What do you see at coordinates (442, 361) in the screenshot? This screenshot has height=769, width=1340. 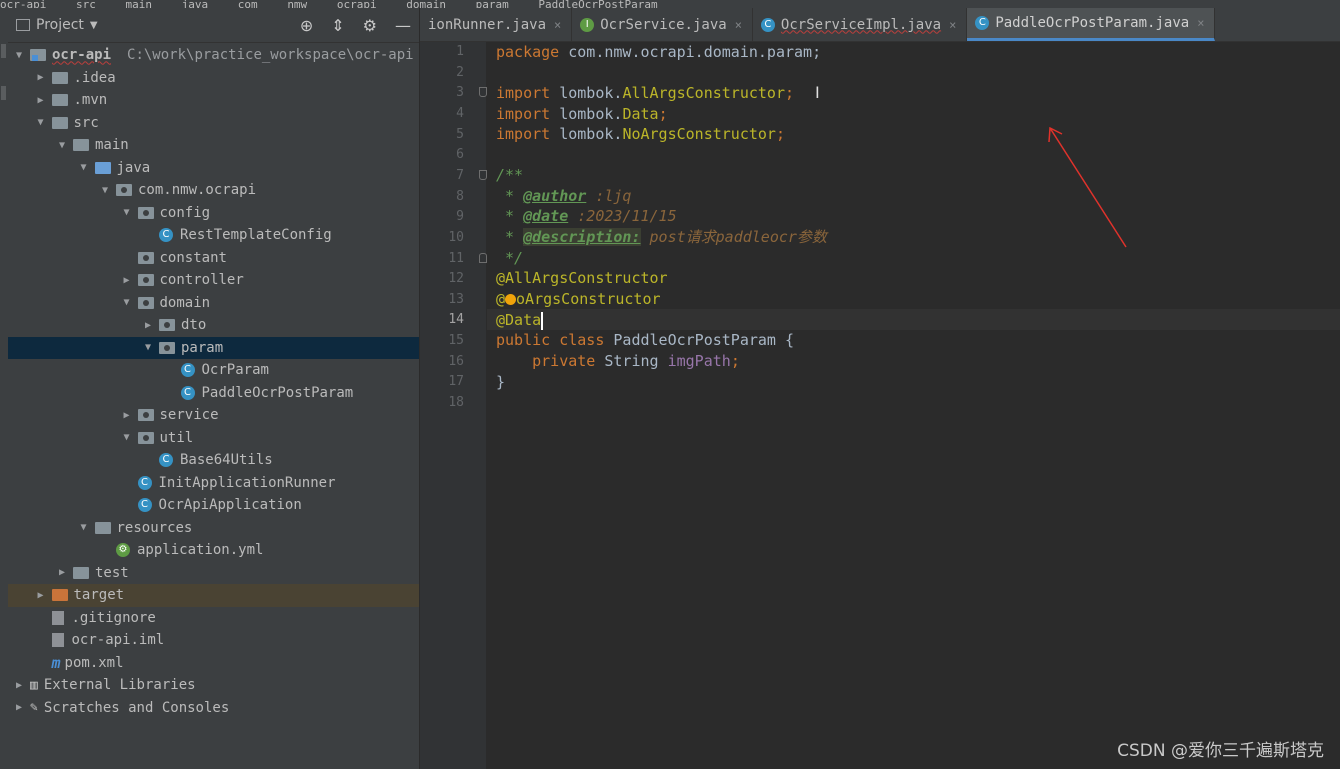 I see `line-number: 16` at bounding box center [442, 361].